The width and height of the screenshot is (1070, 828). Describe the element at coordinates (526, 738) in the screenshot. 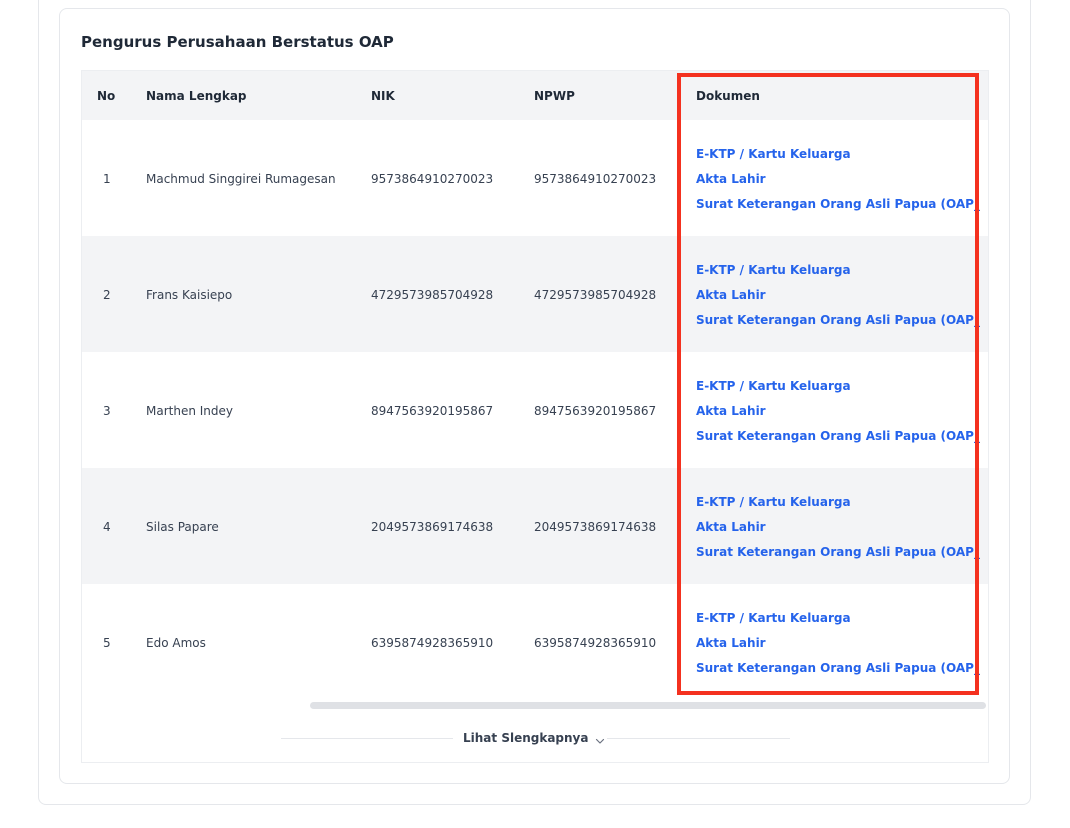

I see `see-more-label: Lihat Slengkapnya` at that location.